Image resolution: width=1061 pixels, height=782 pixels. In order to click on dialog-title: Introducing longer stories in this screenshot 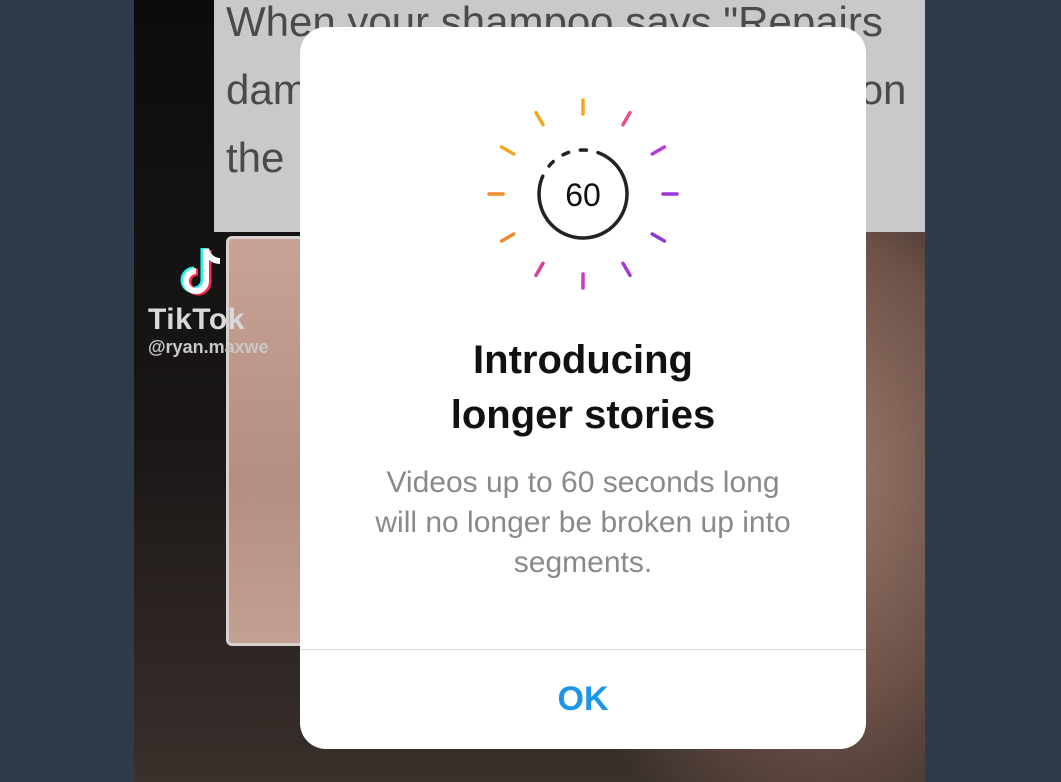, I will do `click(583, 387)`.